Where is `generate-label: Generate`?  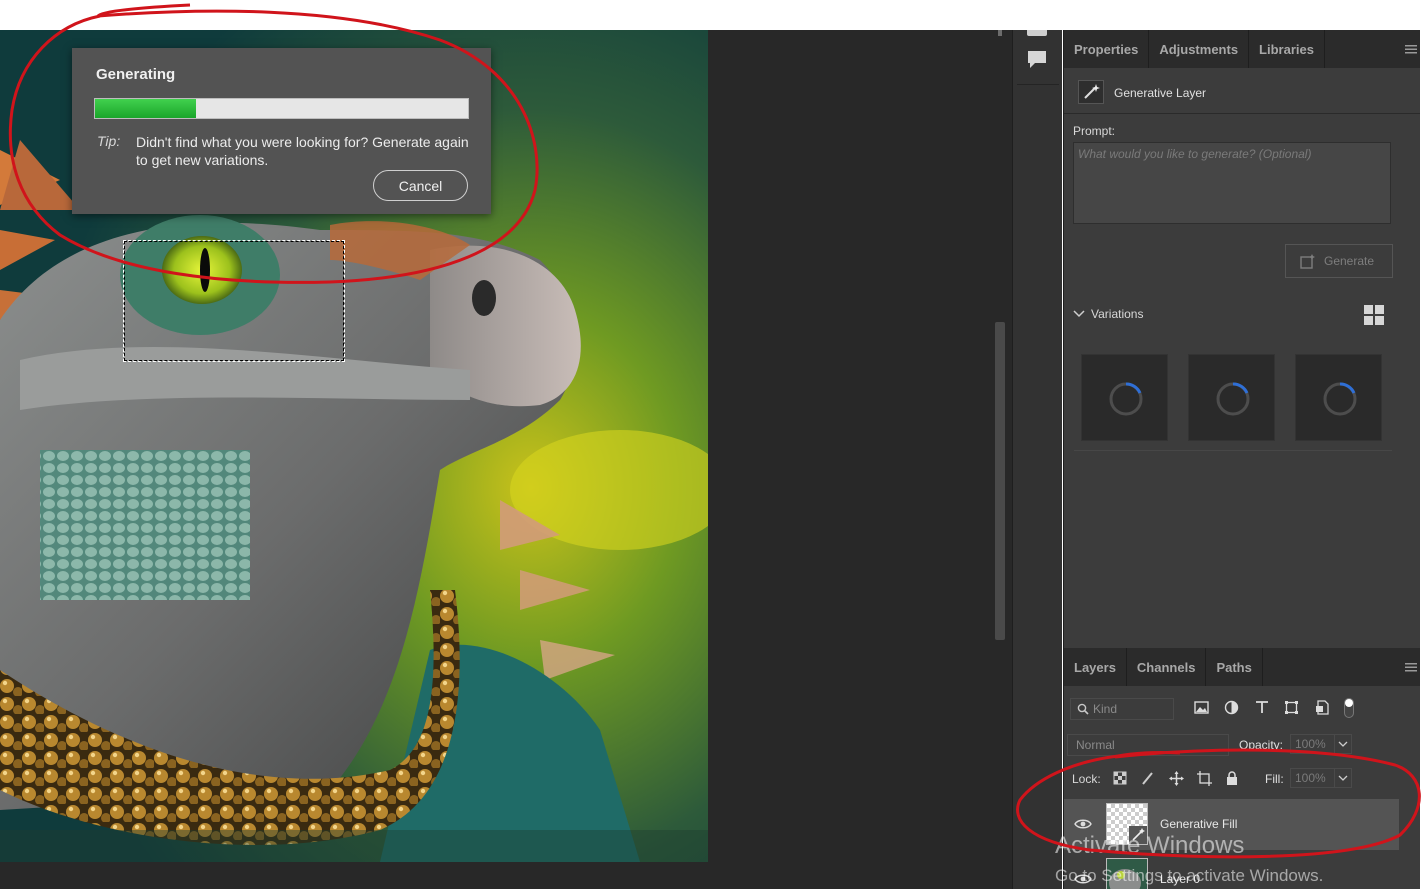
generate-label: Generate is located at coordinates (1349, 261).